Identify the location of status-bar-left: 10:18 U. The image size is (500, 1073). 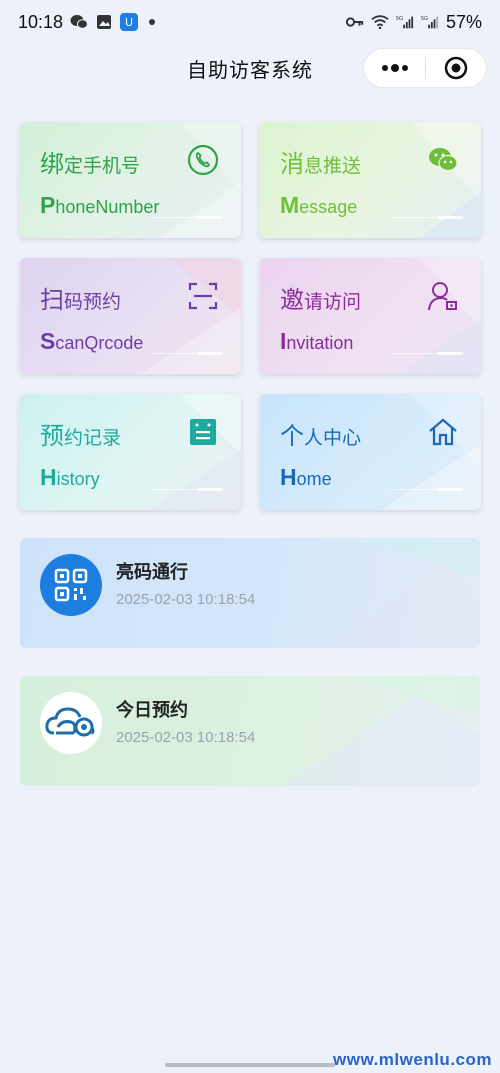
(87, 22).